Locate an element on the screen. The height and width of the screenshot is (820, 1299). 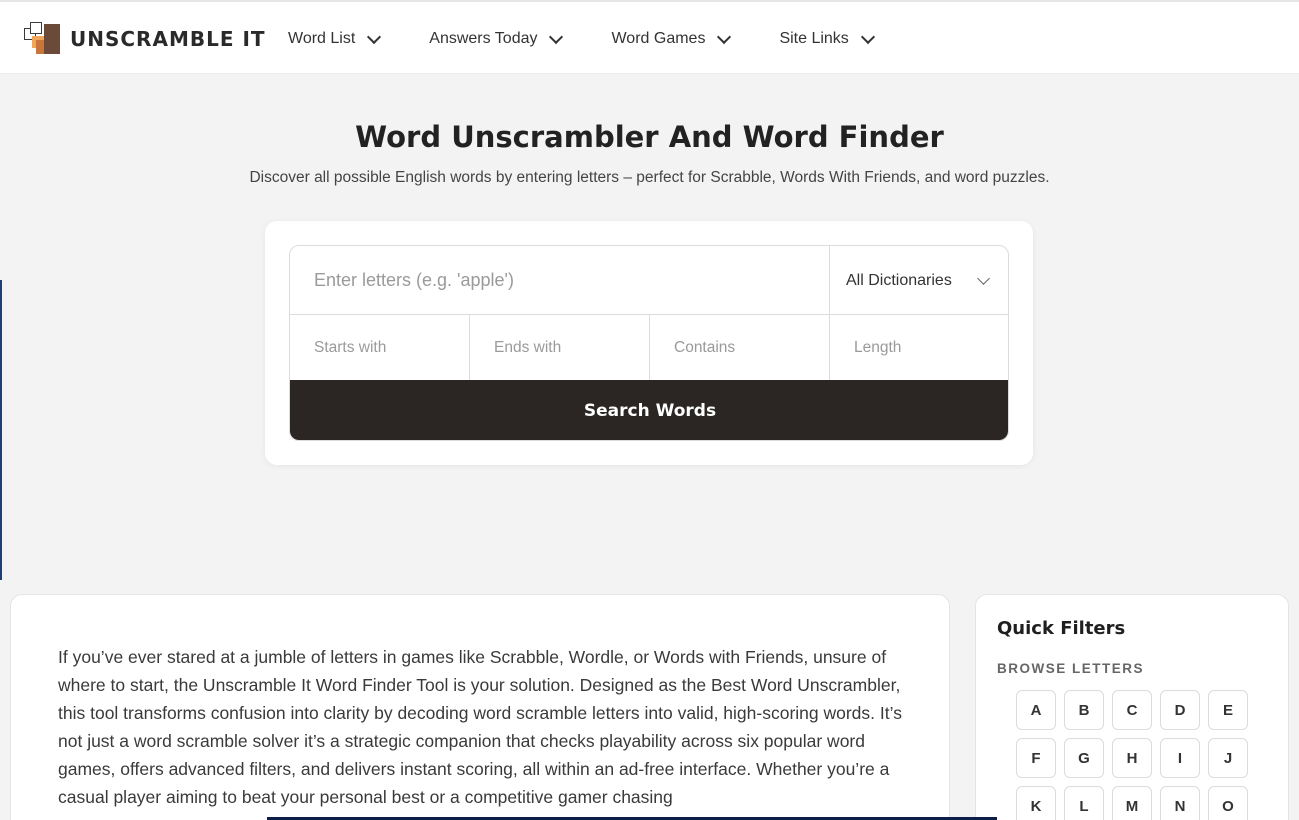
letter-button: B is located at coordinates (1084, 710).